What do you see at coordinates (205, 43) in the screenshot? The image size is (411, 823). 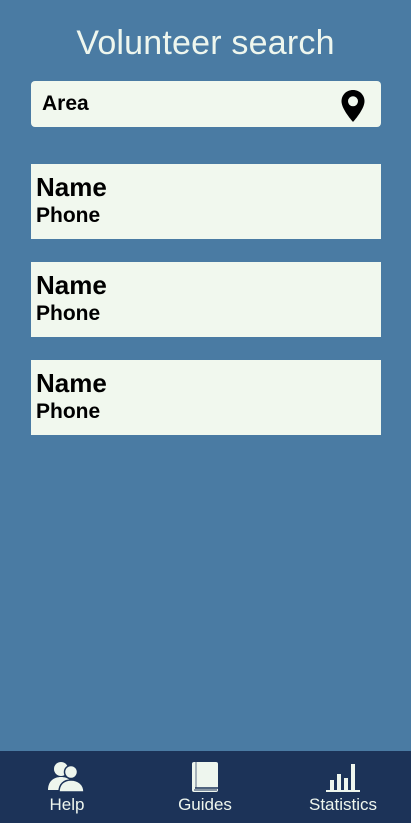 I see `page-title: Volunteer search` at bounding box center [205, 43].